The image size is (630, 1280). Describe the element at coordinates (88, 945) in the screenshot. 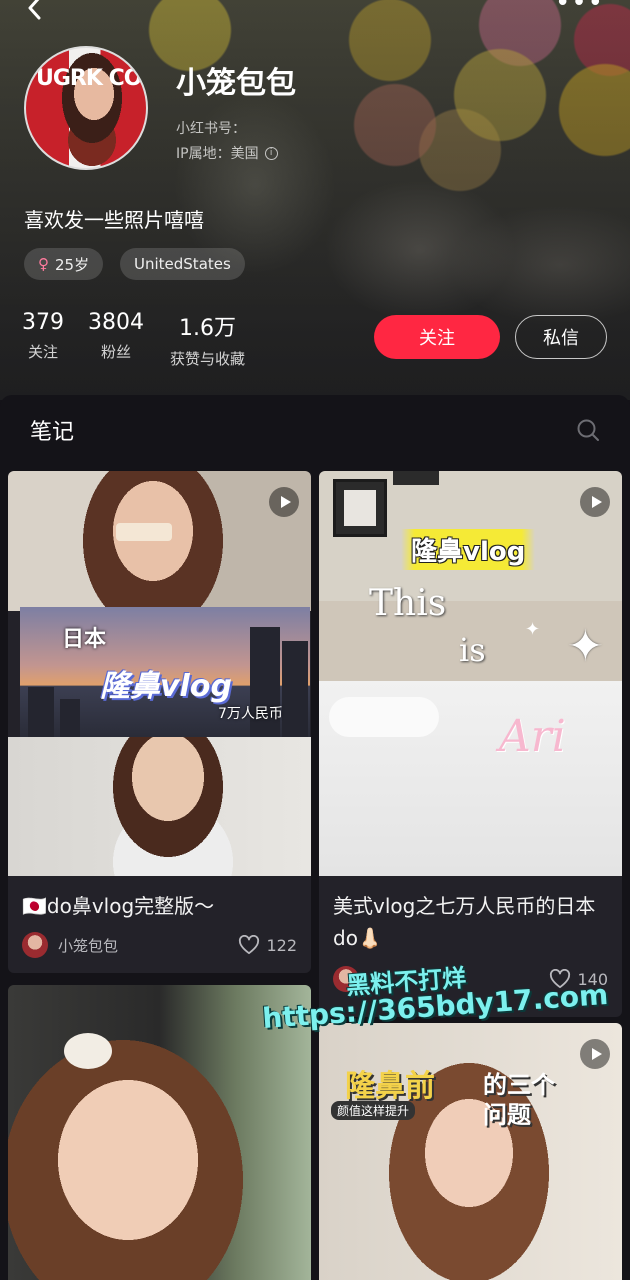

I see `author-name: 小笼包包` at that location.